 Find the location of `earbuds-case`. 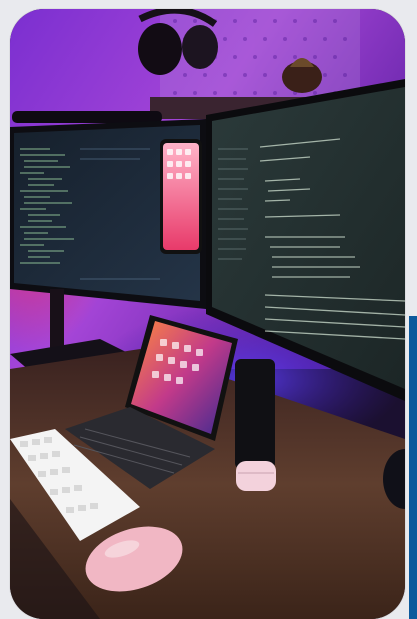

earbuds-case is located at coordinates (256, 476).